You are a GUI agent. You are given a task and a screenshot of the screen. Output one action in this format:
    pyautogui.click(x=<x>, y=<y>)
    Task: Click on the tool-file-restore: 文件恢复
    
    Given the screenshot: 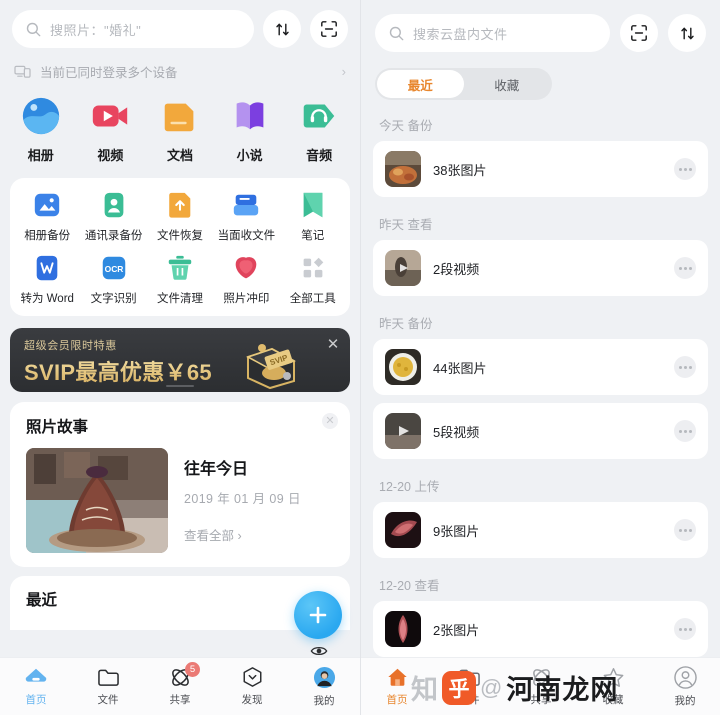 What is the action you would take?
    pyautogui.click(x=180, y=216)
    